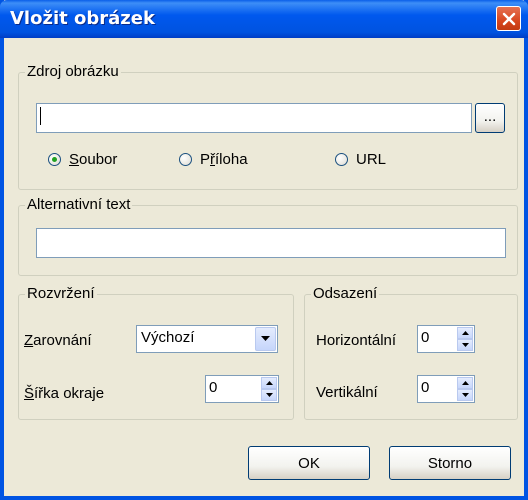 Image resolution: width=528 pixels, height=500 pixels. What do you see at coordinates (264, 19) in the screenshot?
I see `title-bar: Vložit obrázek` at bounding box center [264, 19].